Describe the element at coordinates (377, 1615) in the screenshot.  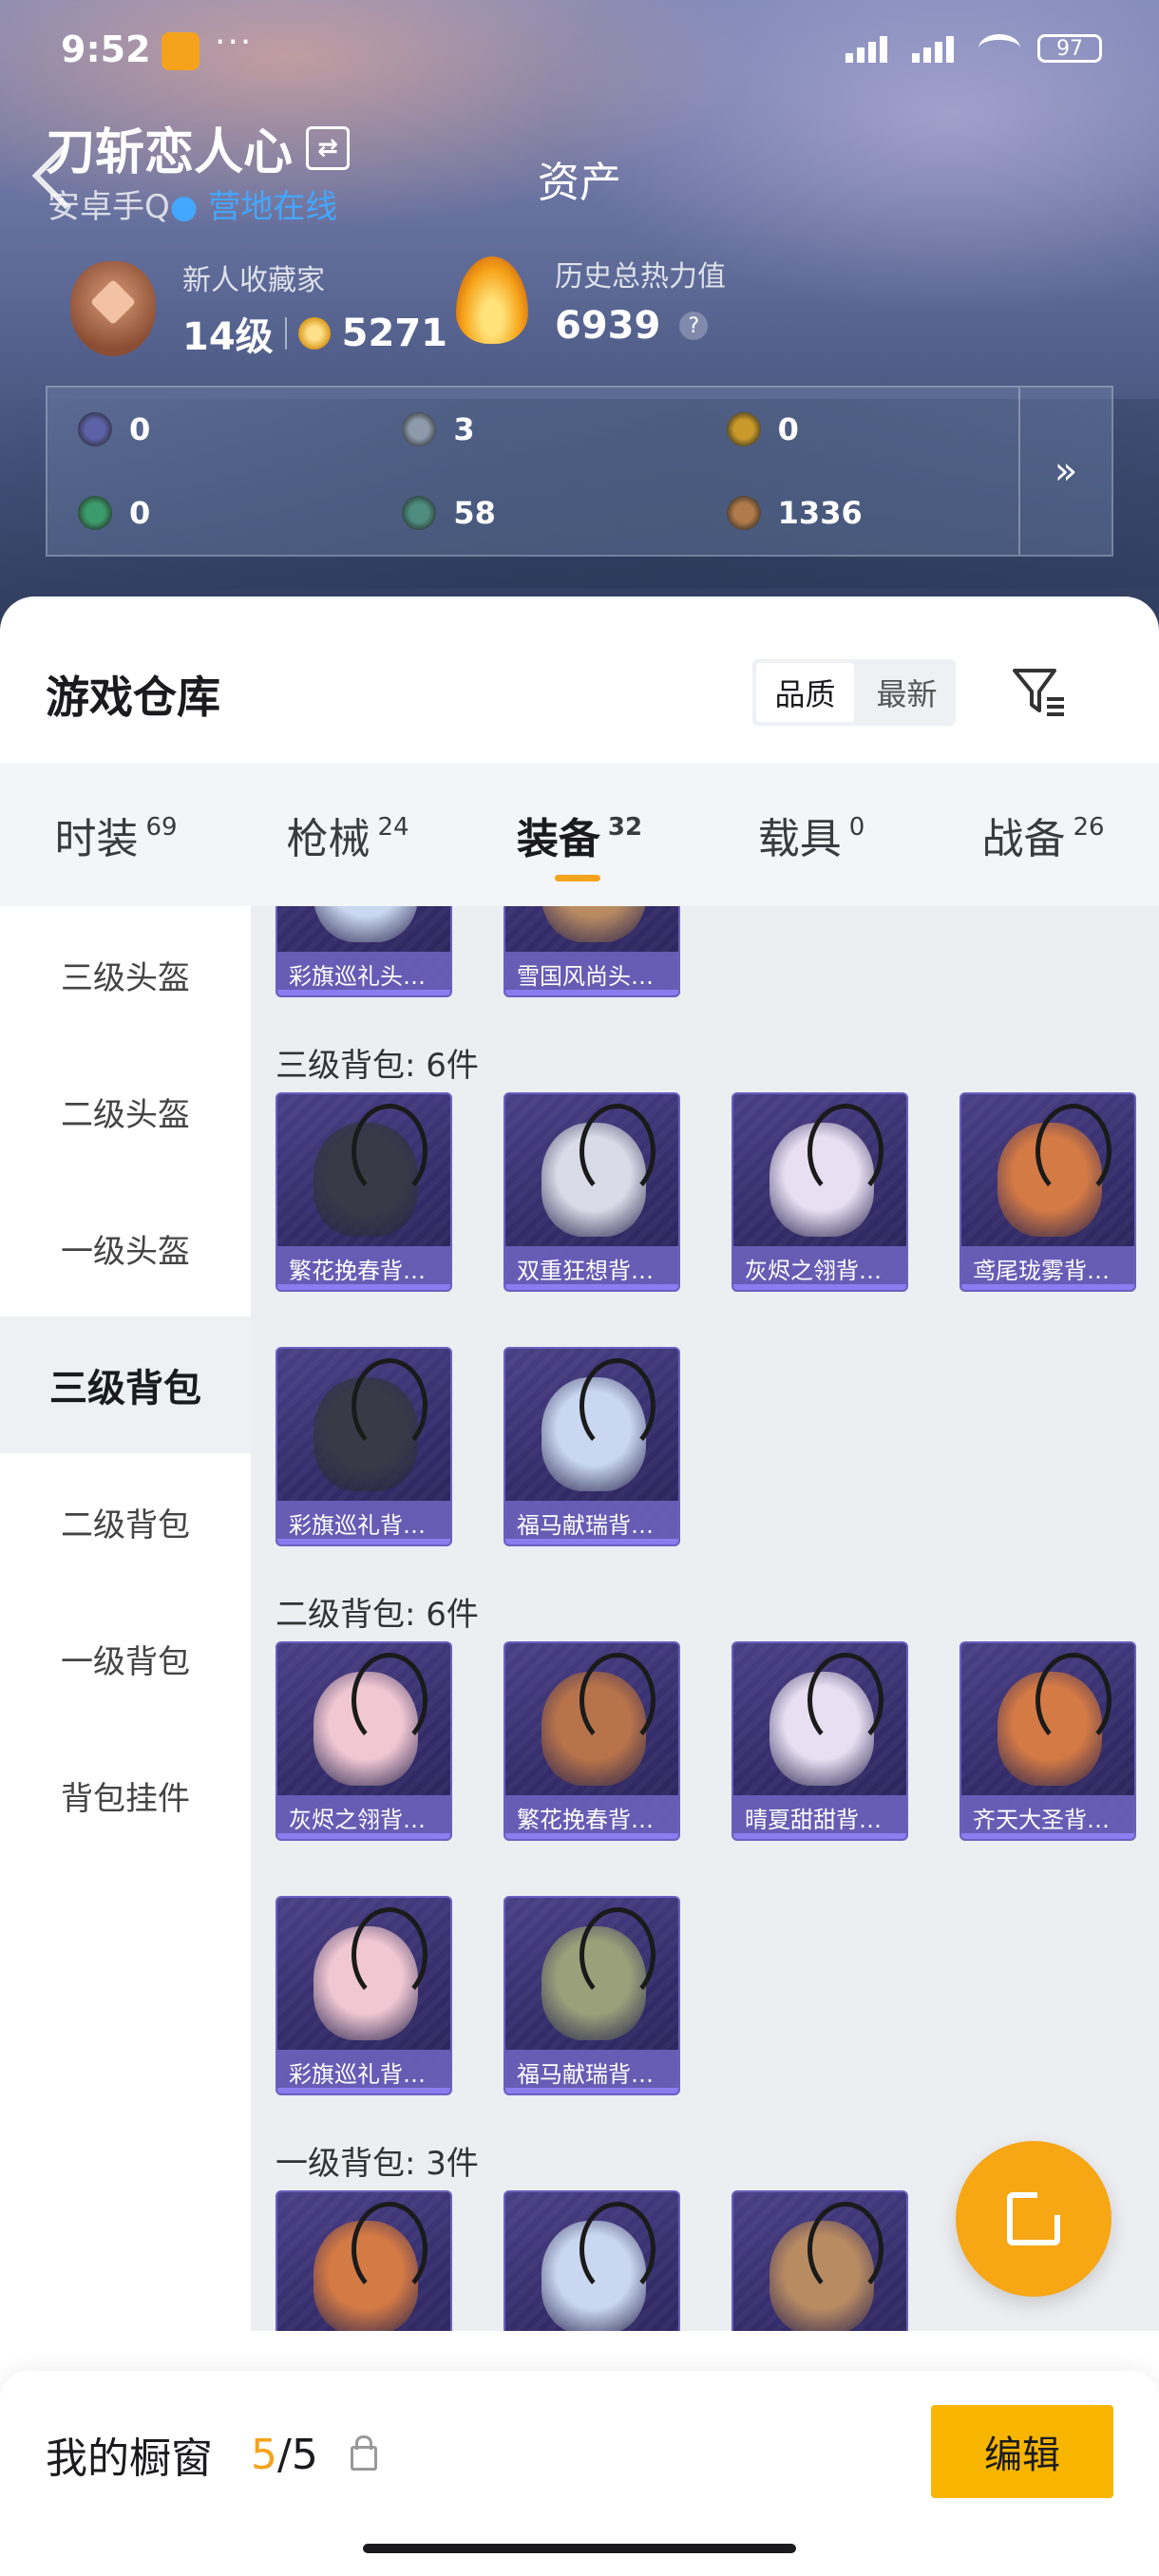
I see `section-title: 二级背包: 6件` at that location.